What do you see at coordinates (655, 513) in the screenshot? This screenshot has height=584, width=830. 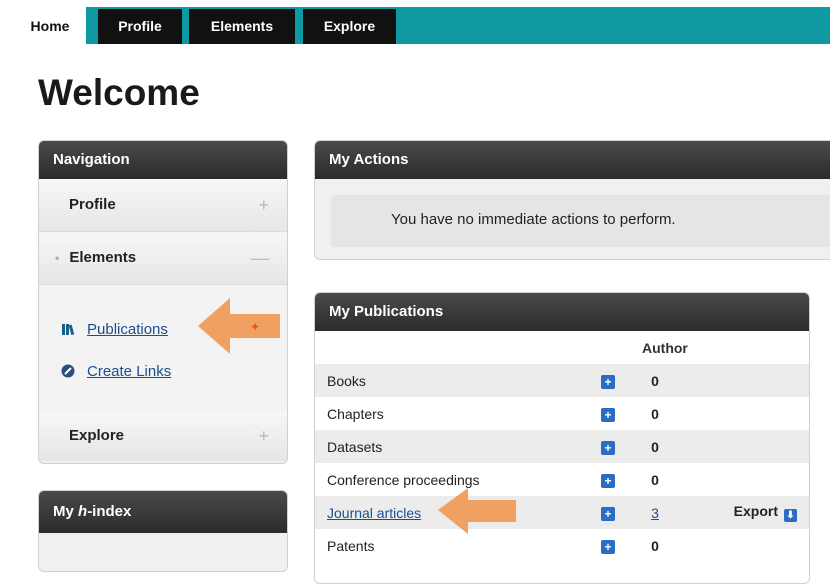 I see `journal-articles-count-link: 3` at bounding box center [655, 513].